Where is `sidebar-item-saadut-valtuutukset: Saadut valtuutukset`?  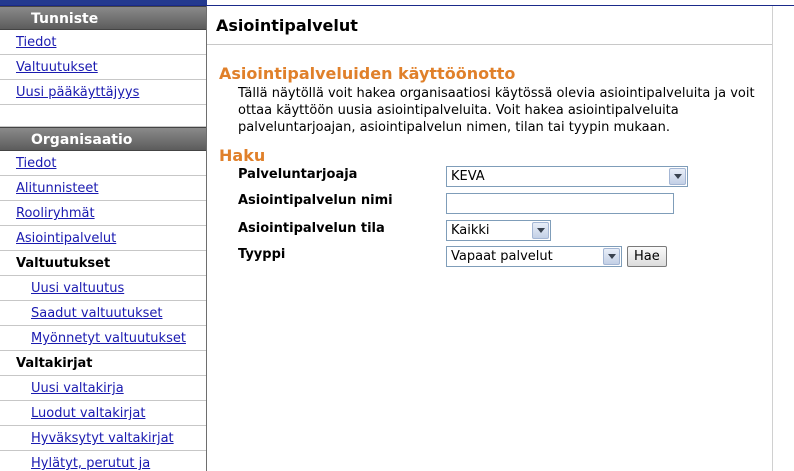 sidebar-item-saadut-valtuutukset: Saadut valtuutukset is located at coordinates (103, 313).